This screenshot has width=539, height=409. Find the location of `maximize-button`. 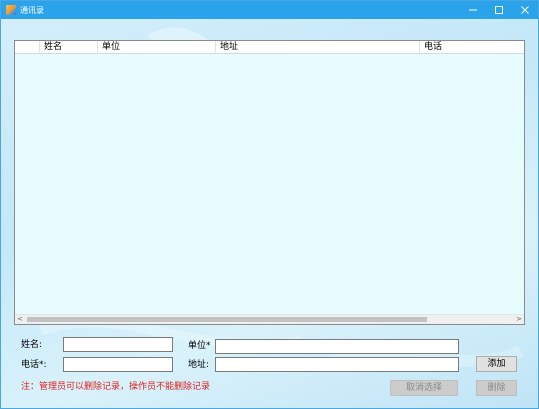

maximize-button is located at coordinates (499, 10).